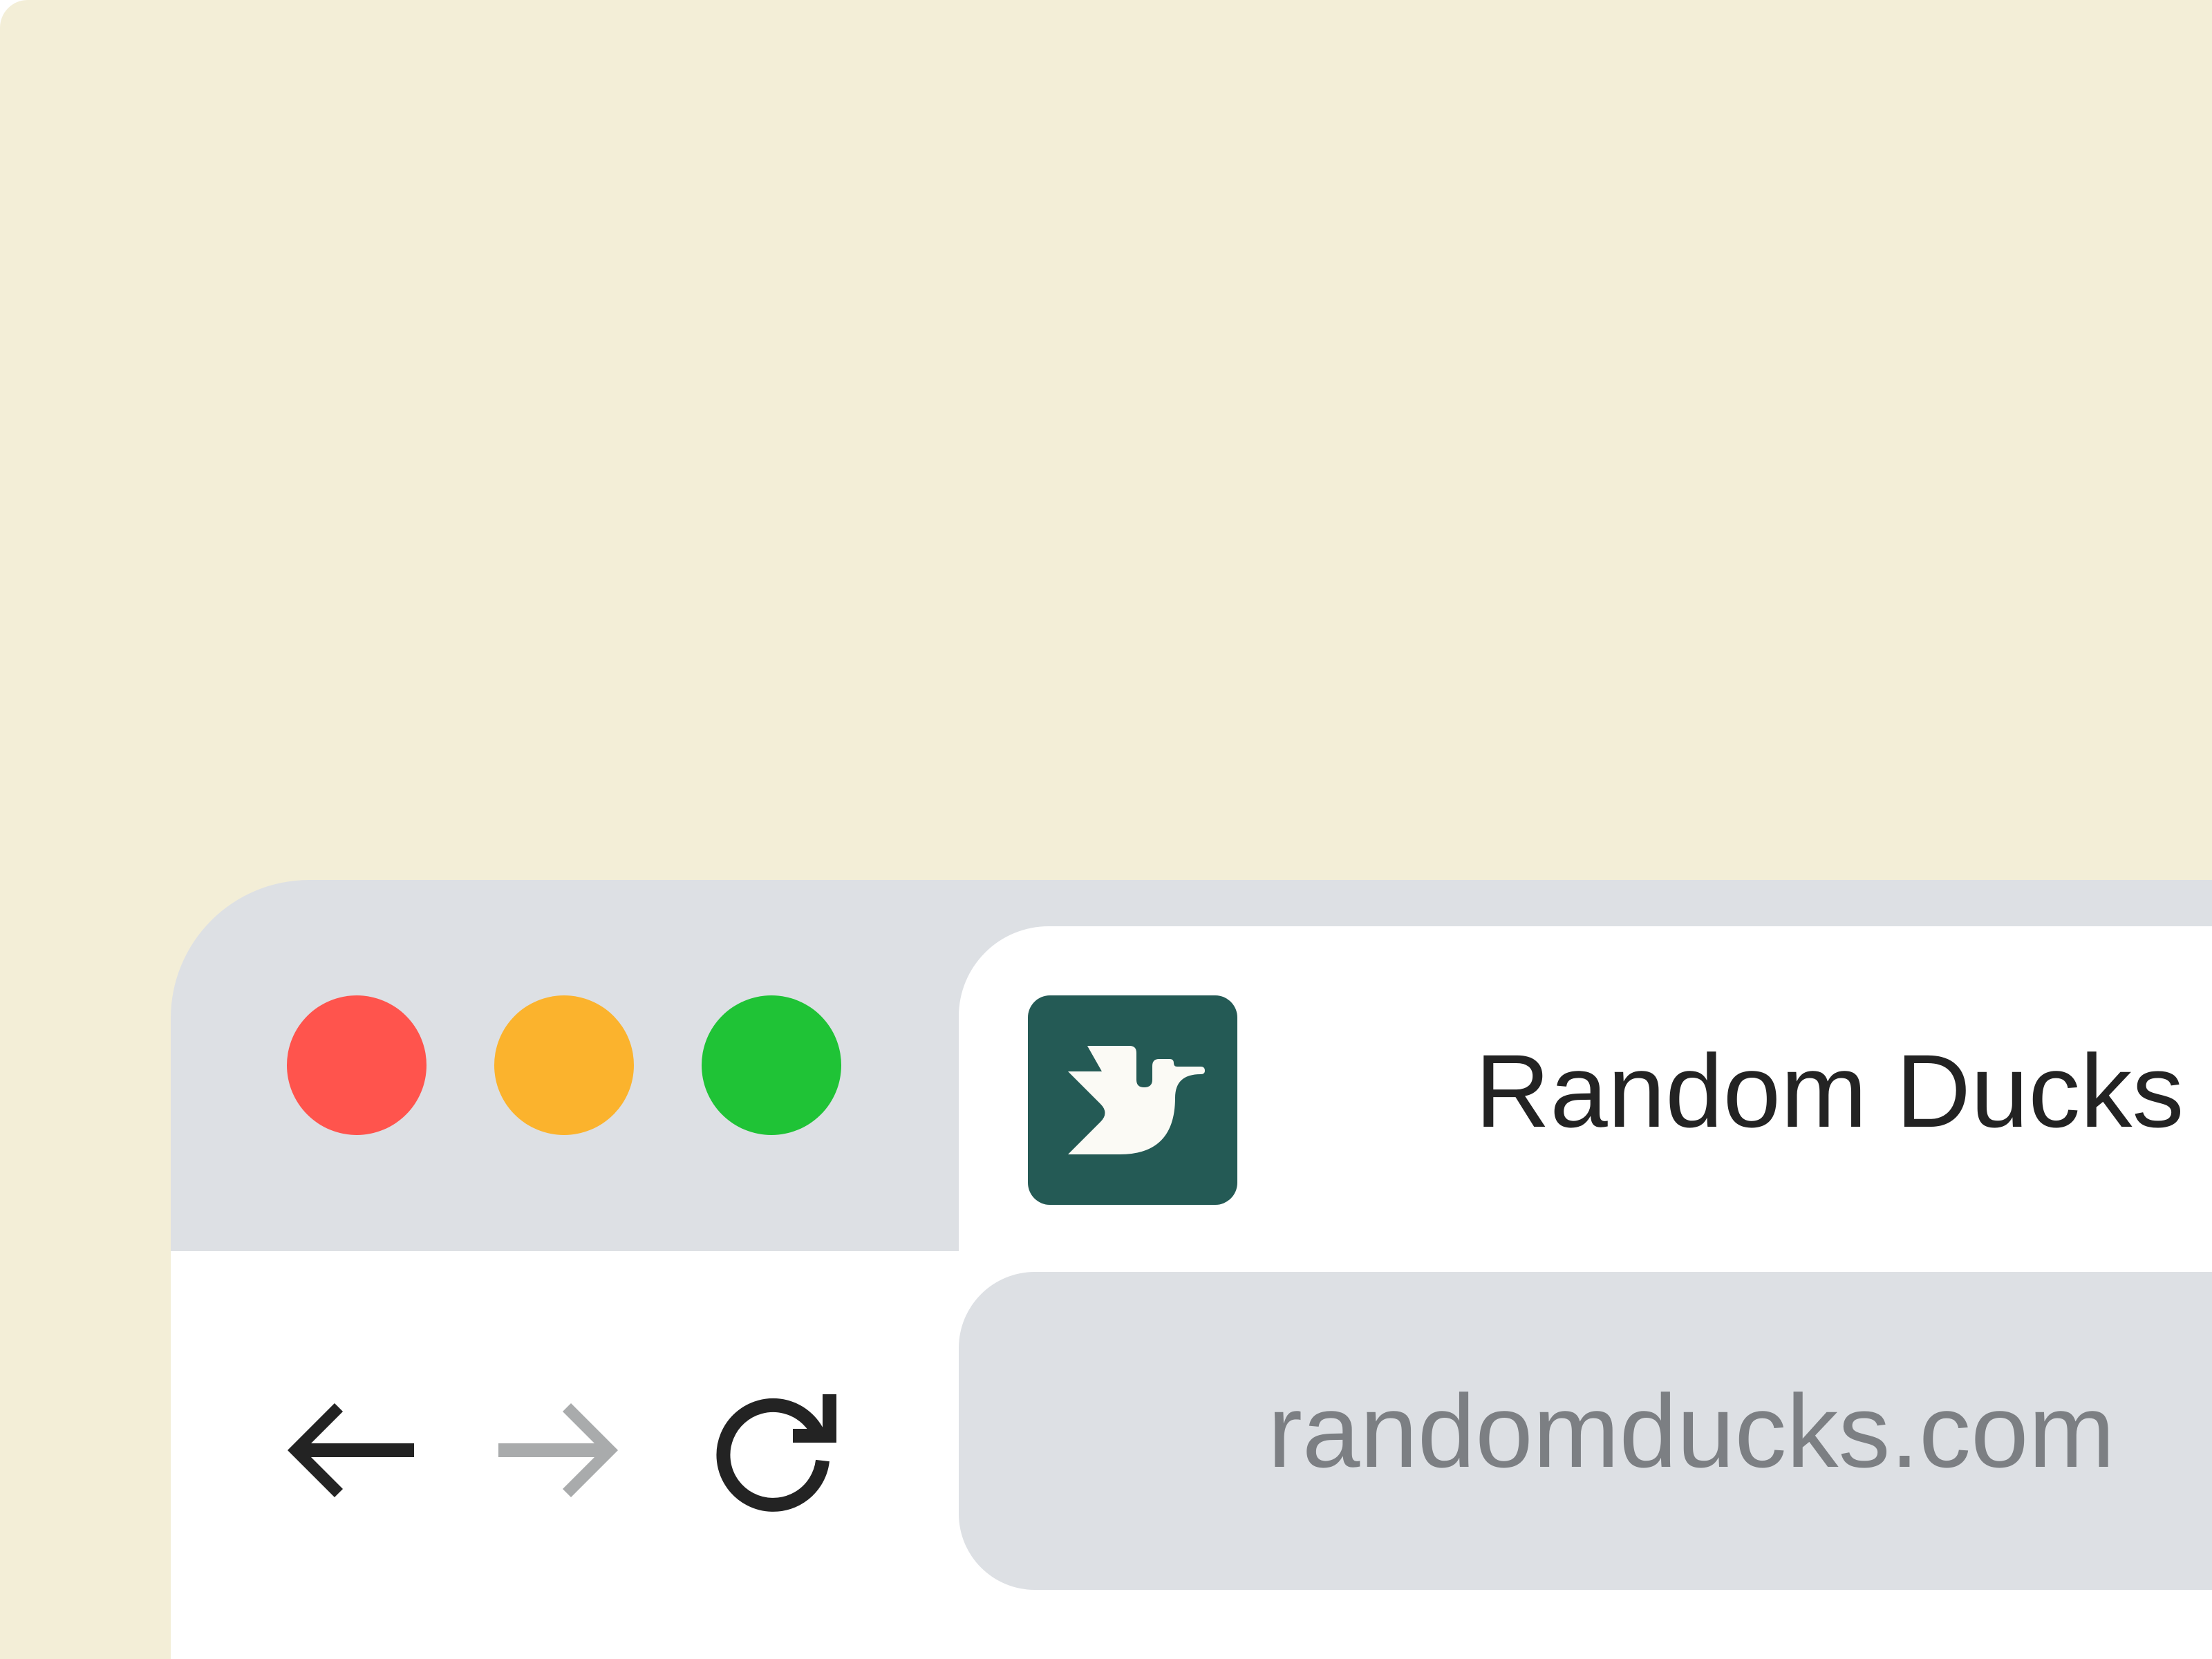 The image size is (2212, 1659). Describe the element at coordinates (772, 1065) in the screenshot. I see `maximize-window-button` at that location.